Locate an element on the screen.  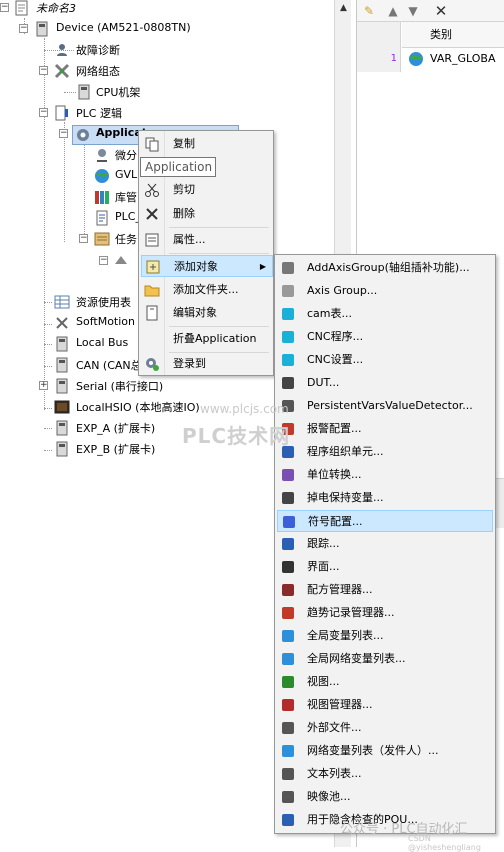
tree-item-task: 任务 is located at coordinates (126, 239).